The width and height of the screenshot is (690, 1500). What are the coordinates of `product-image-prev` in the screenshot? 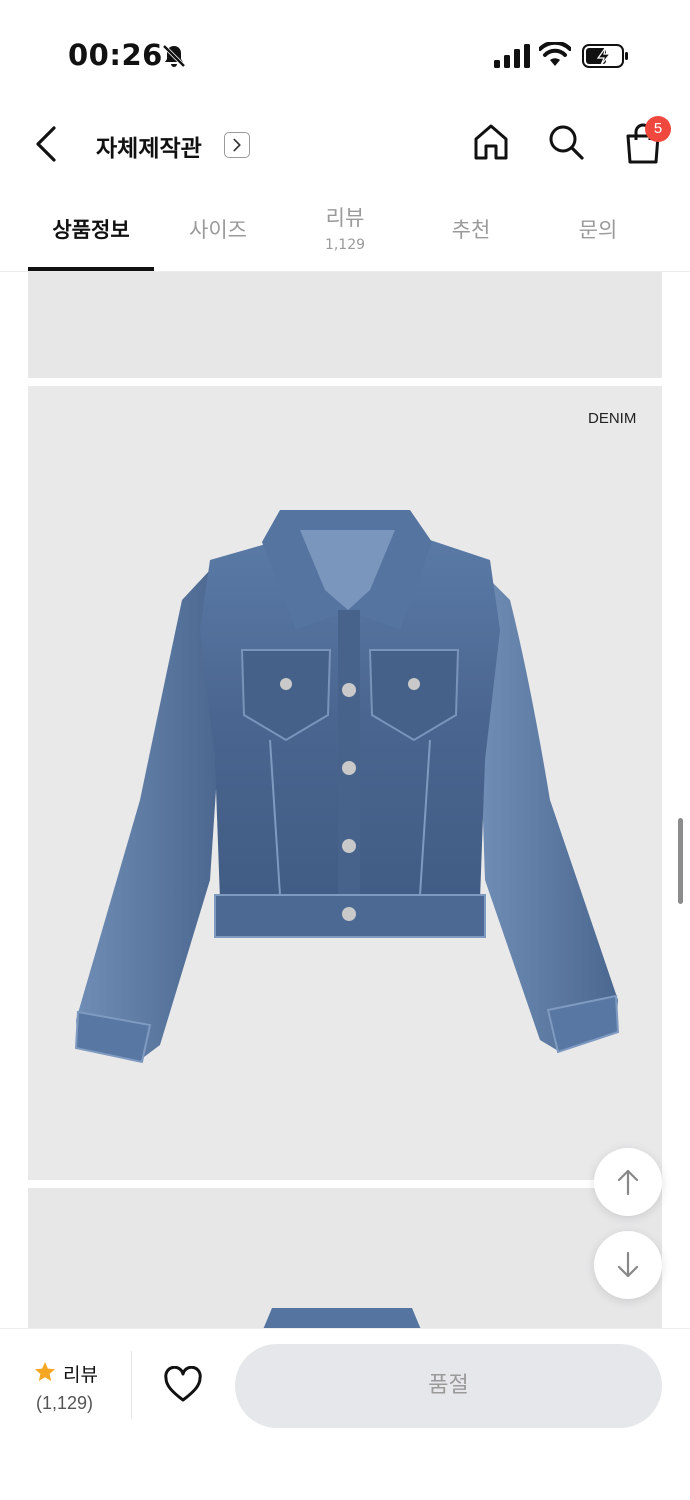 It's located at (345, 325).